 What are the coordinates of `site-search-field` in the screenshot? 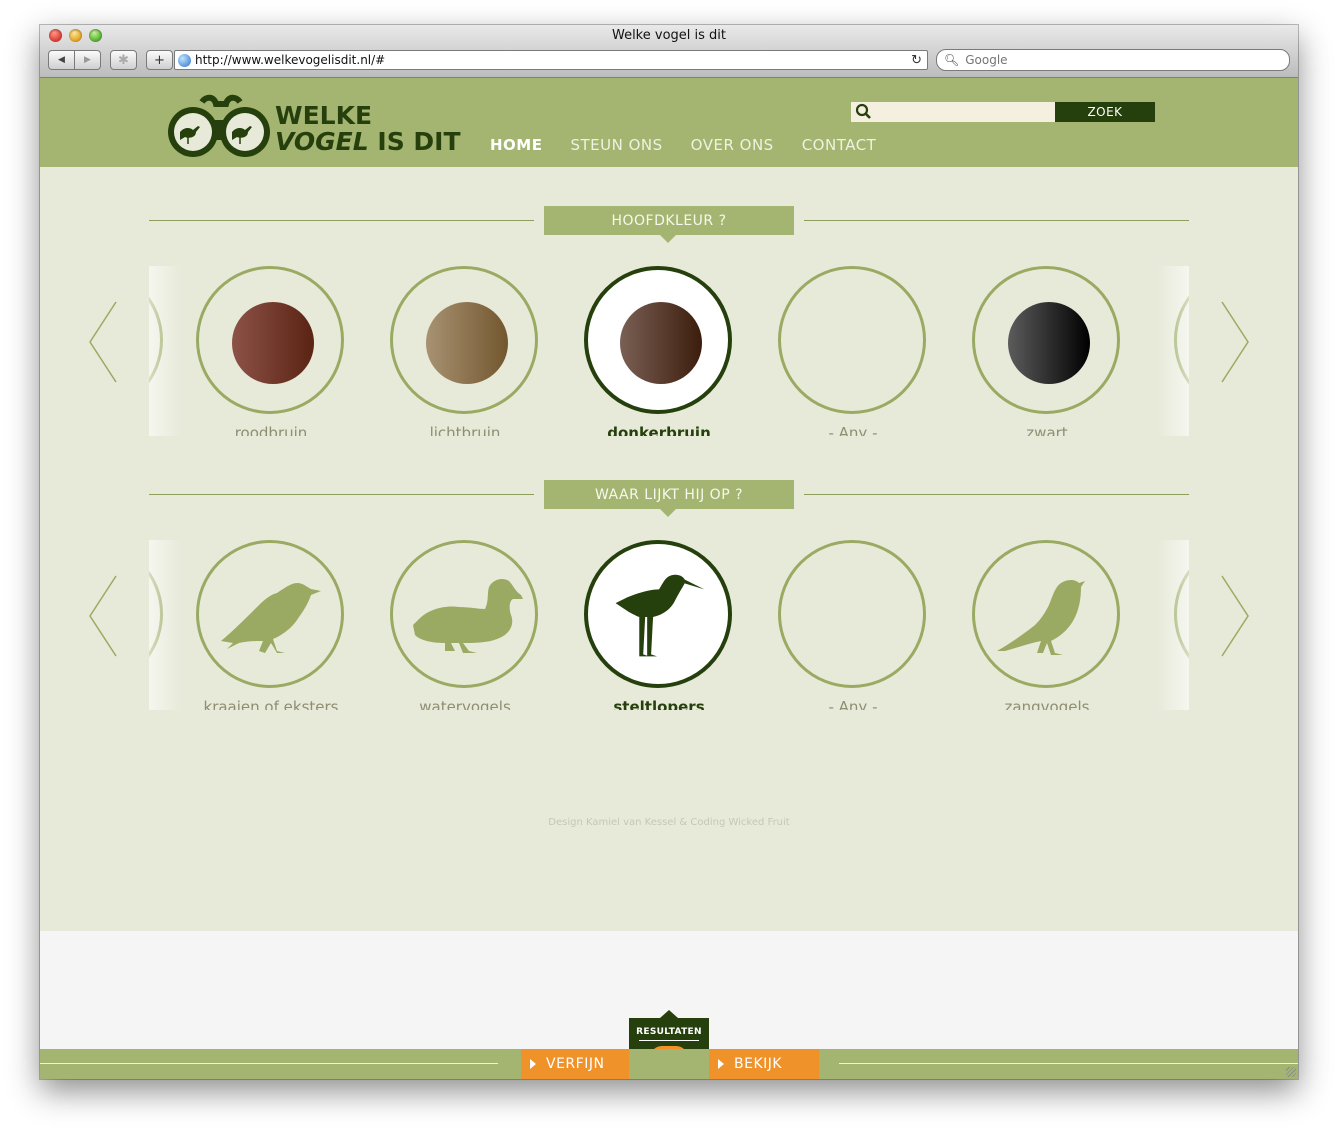 It's located at (953, 112).